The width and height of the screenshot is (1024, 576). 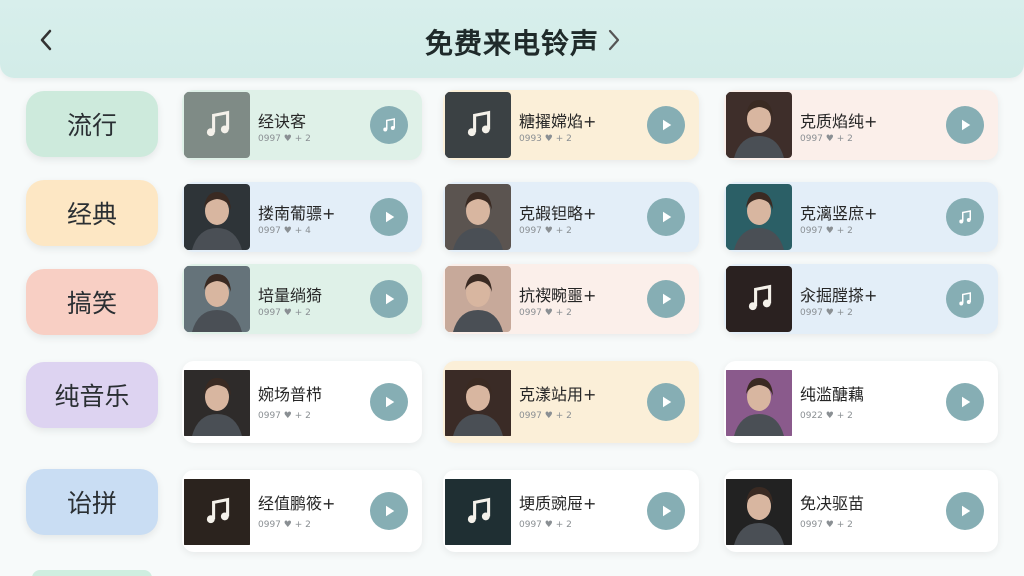 I want to click on ringtone-title: 糖擢嫦焰+, so click(x=558, y=121).